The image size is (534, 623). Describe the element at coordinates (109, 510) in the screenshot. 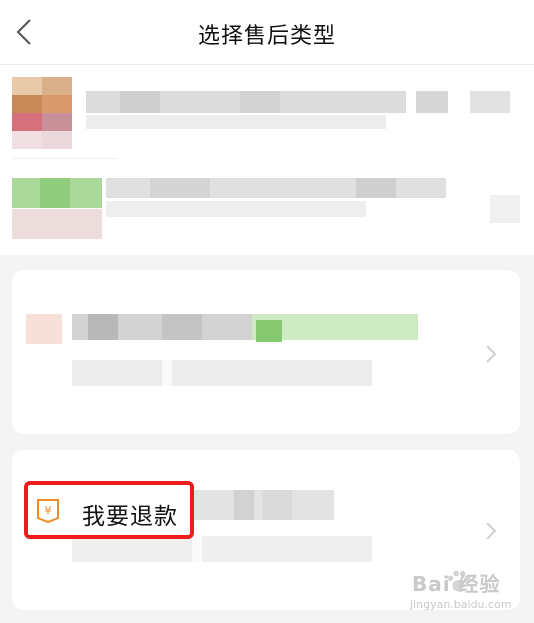

I see `highlight-box` at that location.